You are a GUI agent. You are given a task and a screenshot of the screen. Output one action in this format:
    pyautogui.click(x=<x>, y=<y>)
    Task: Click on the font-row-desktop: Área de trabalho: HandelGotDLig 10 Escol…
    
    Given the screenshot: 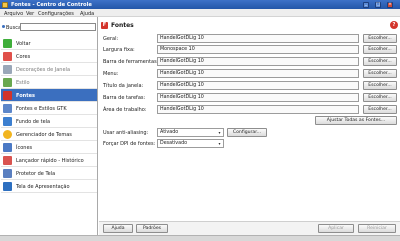 What is the action you would take?
    pyautogui.click(x=249, y=109)
    